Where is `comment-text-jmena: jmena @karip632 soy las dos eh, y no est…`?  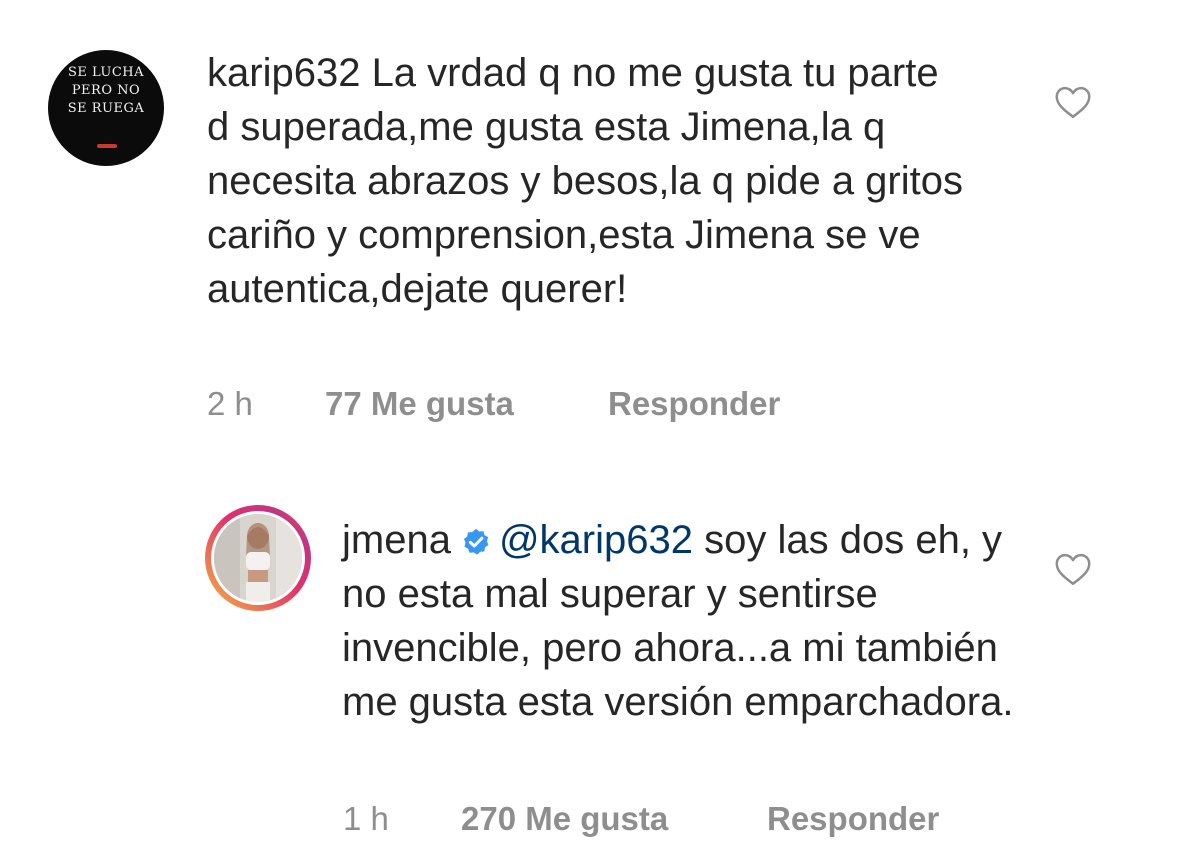 comment-text-jmena: jmena @karip632 soy las dos eh, y no est… is located at coordinates (692, 621).